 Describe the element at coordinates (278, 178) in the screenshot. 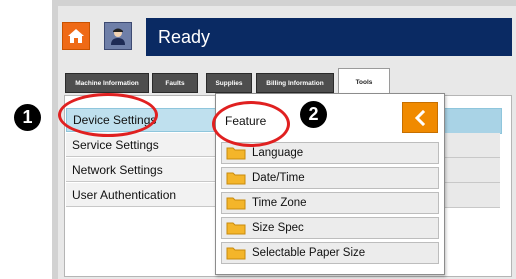

I see `popup-item-label: Date/Time` at that location.